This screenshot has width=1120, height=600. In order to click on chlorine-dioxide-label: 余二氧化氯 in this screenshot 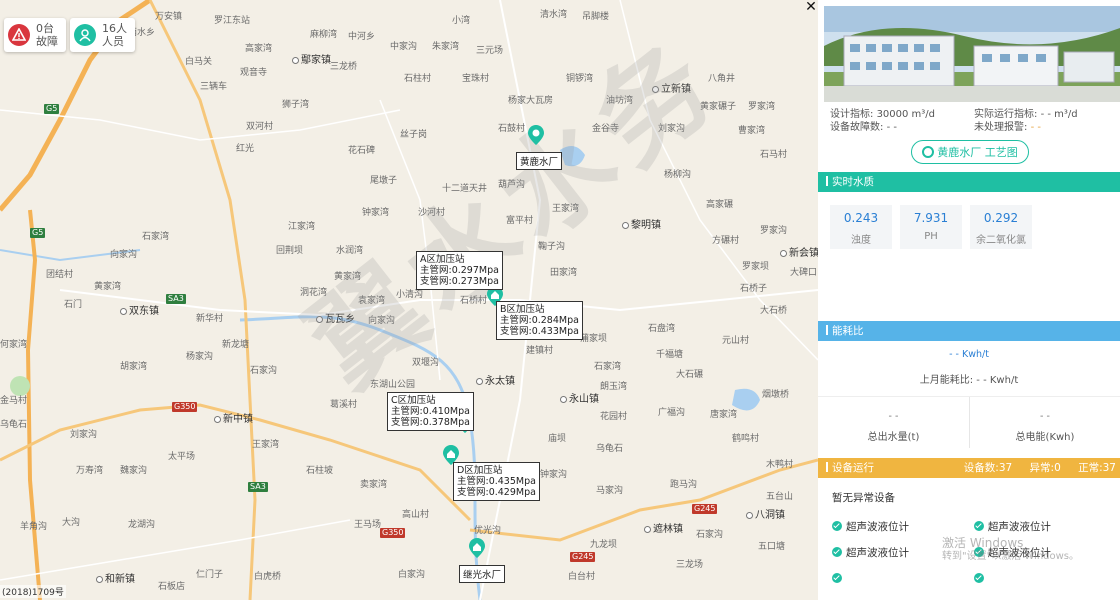, I will do `click(1001, 240)`.